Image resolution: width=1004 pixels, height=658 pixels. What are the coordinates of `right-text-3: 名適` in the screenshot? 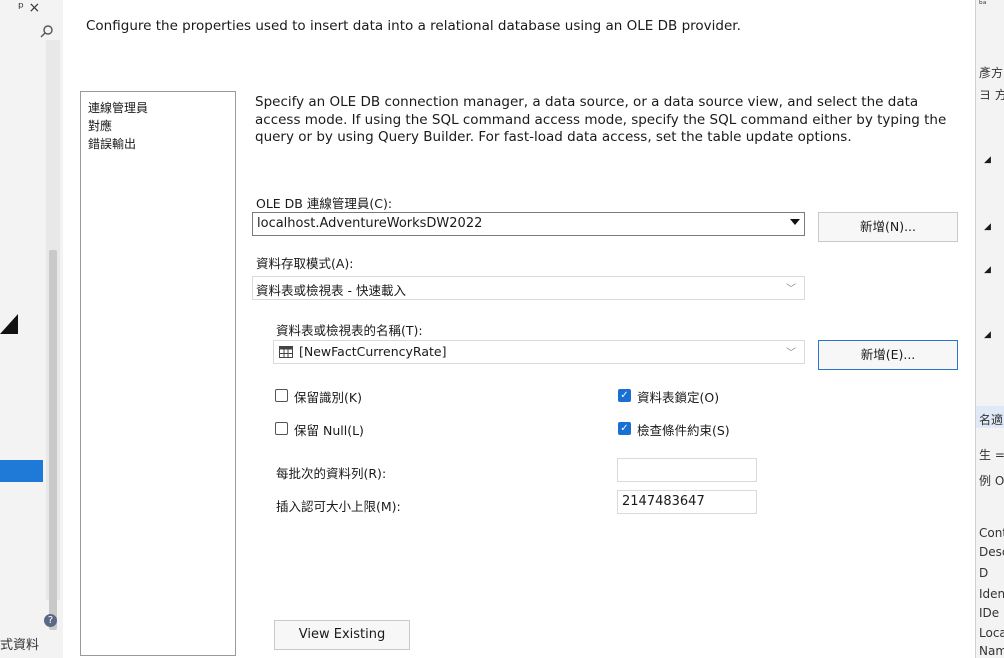 It's located at (991, 420).